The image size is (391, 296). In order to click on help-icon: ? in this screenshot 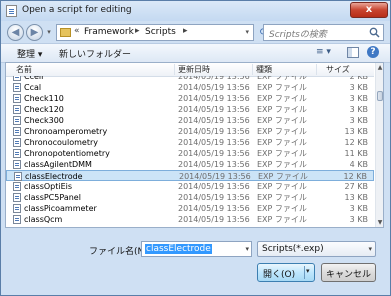, I will do `click(373, 52)`.